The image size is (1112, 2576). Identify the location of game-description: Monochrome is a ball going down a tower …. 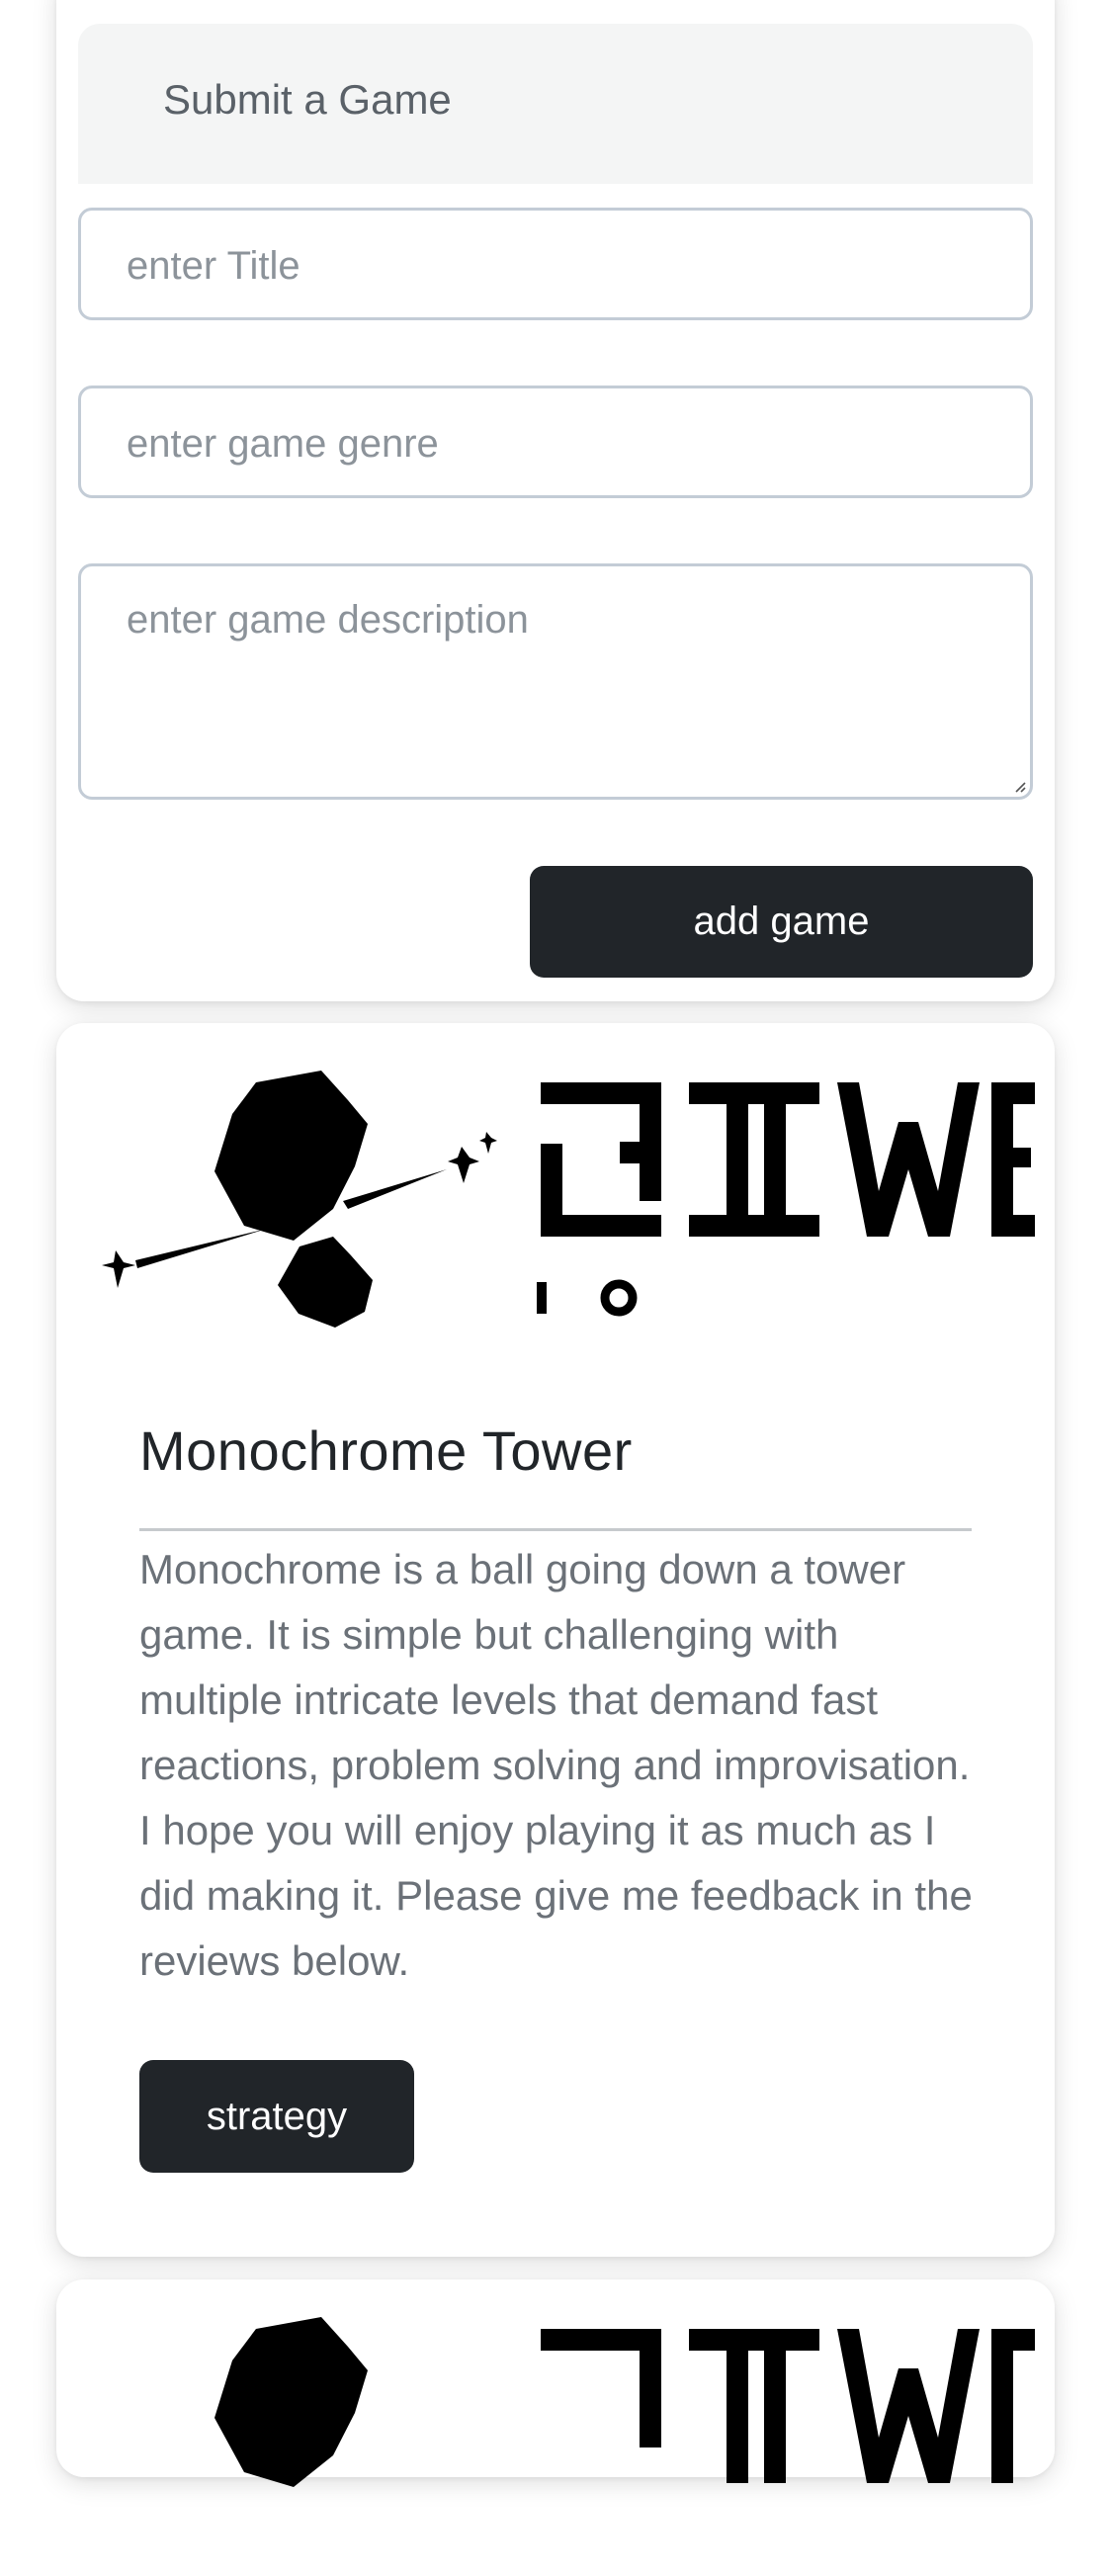
(556, 1765).